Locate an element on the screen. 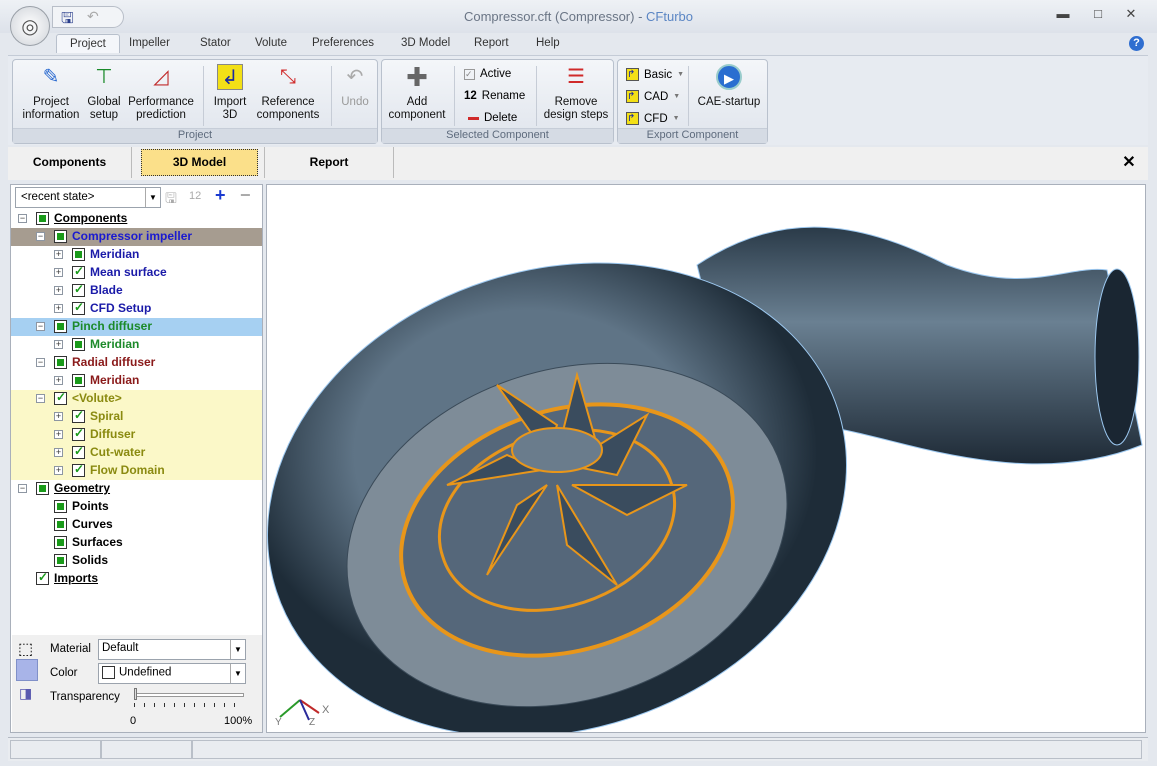  tree-item: Solids is located at coordinates (136, 561).